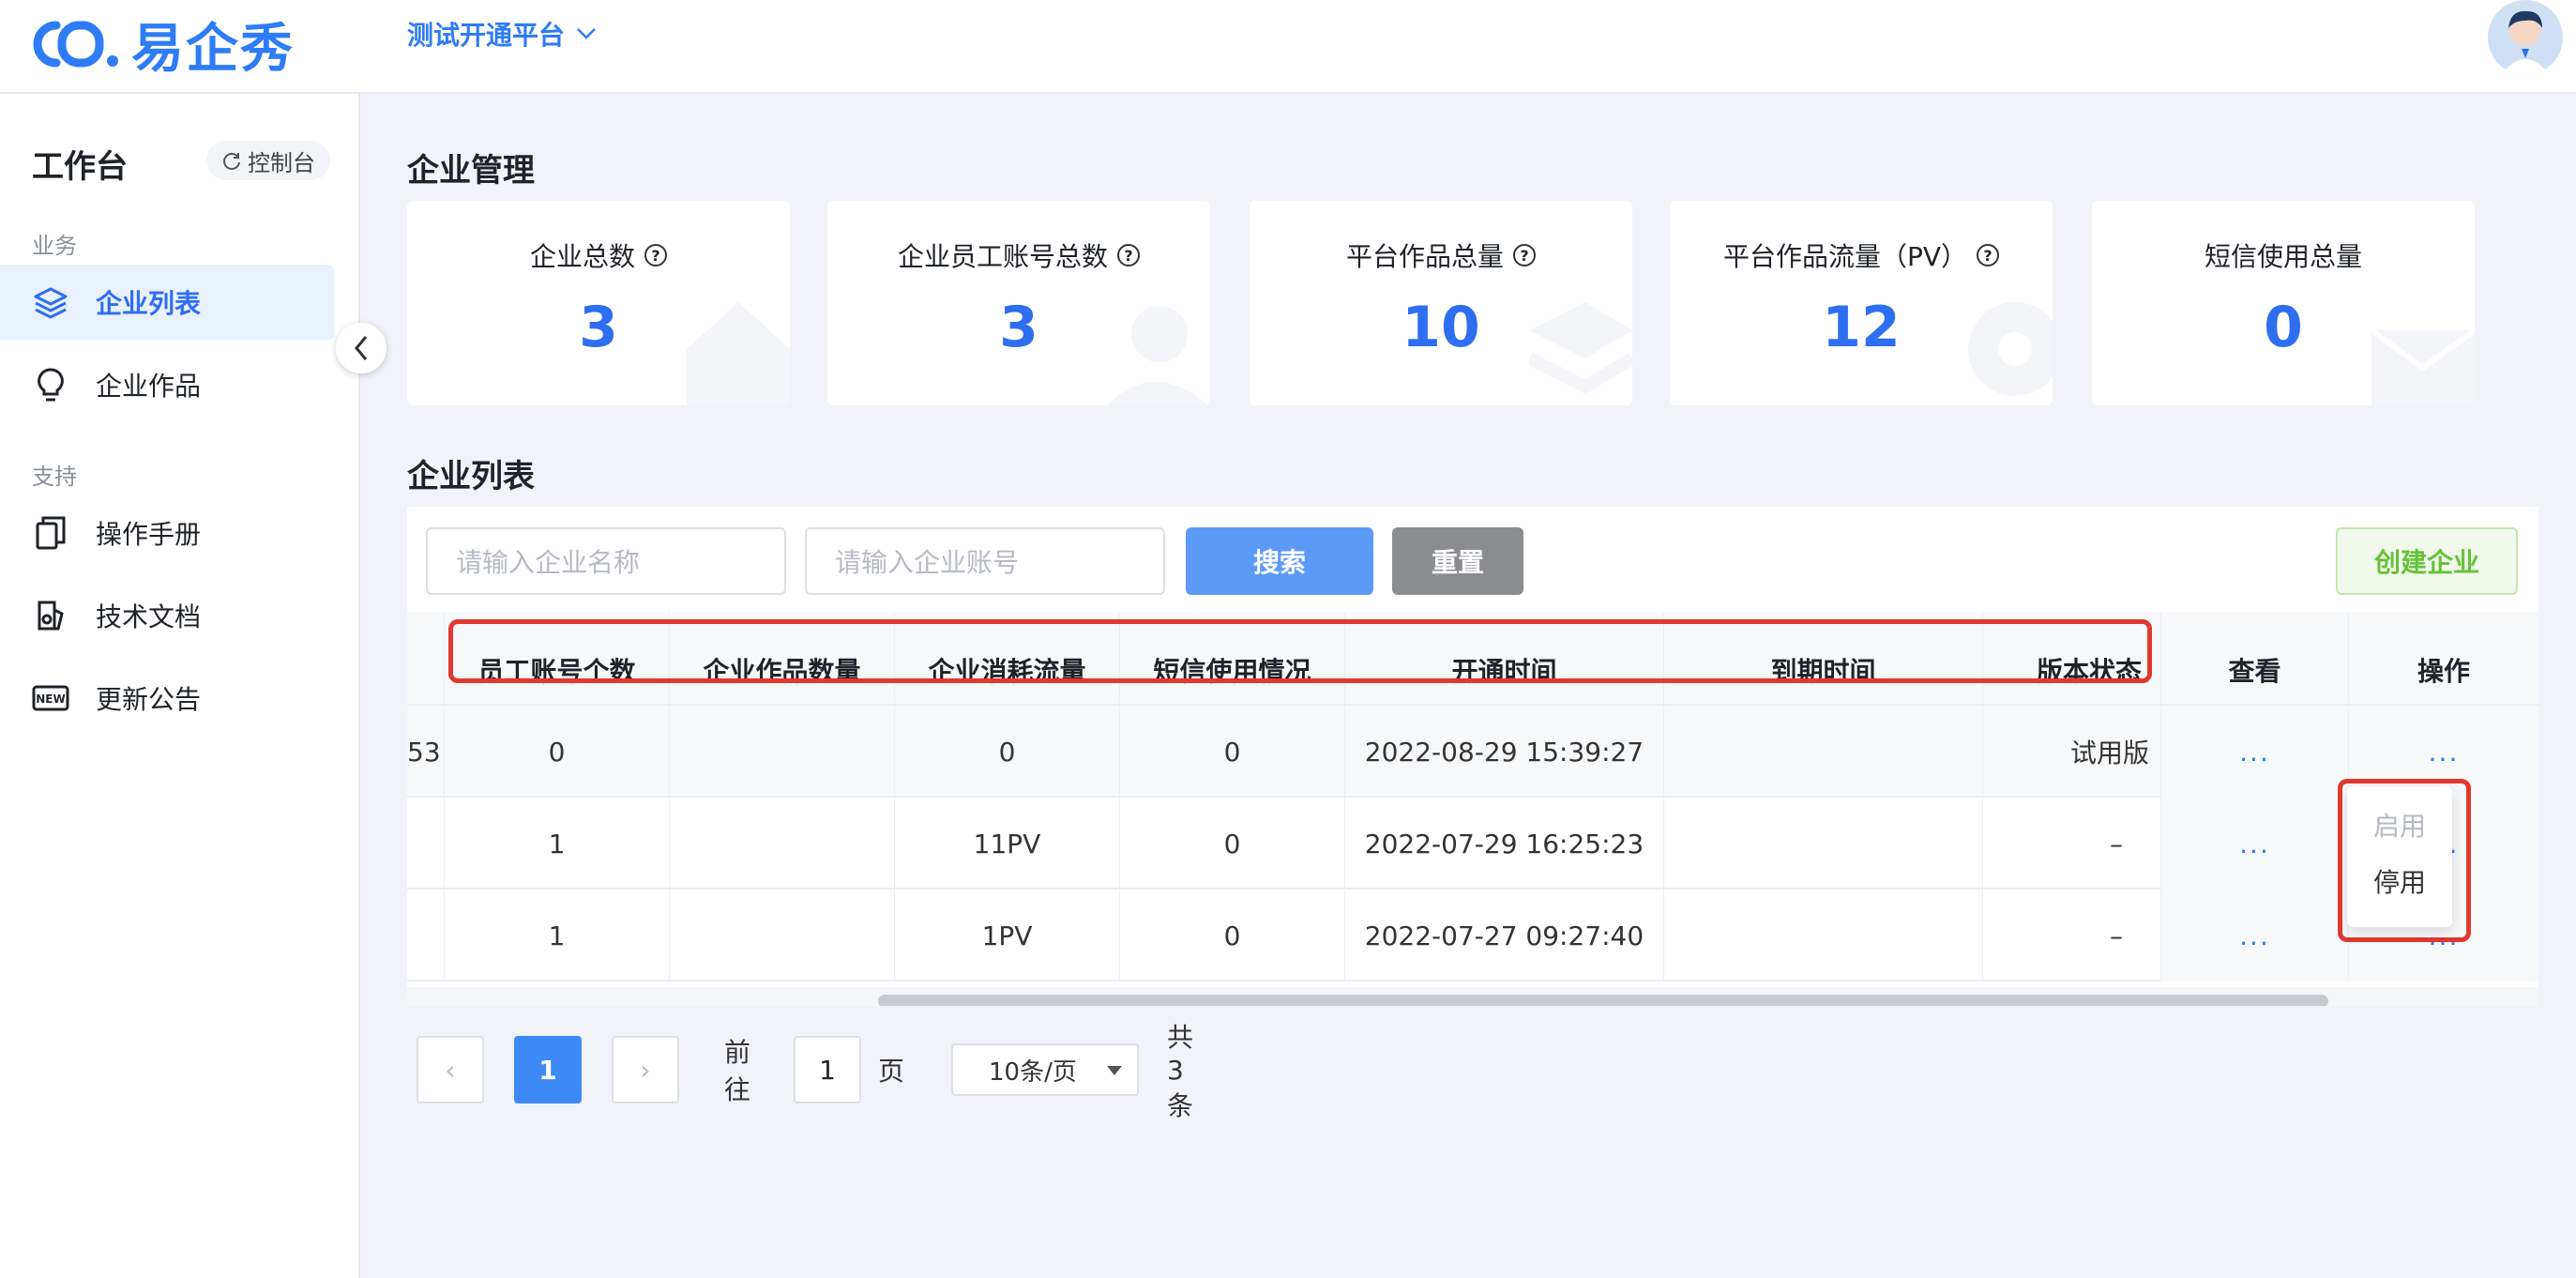 The width and height of the screenshot is (2576, 1278). I want to click on stat-card-sms-total: 短信使用总量 0, so click(2283, 303).